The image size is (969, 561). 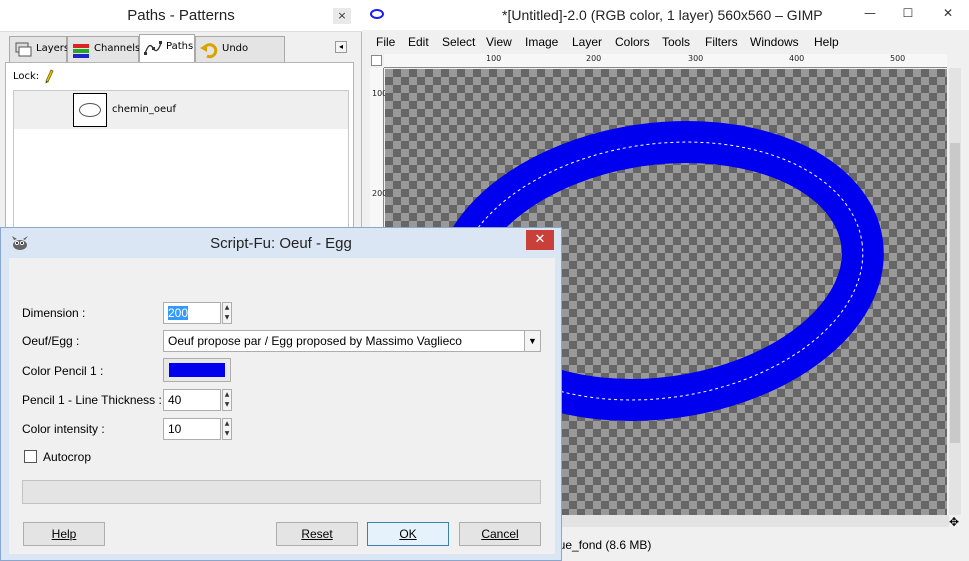 I want to click on ruler-label: 300, so click(x=696, y=58).